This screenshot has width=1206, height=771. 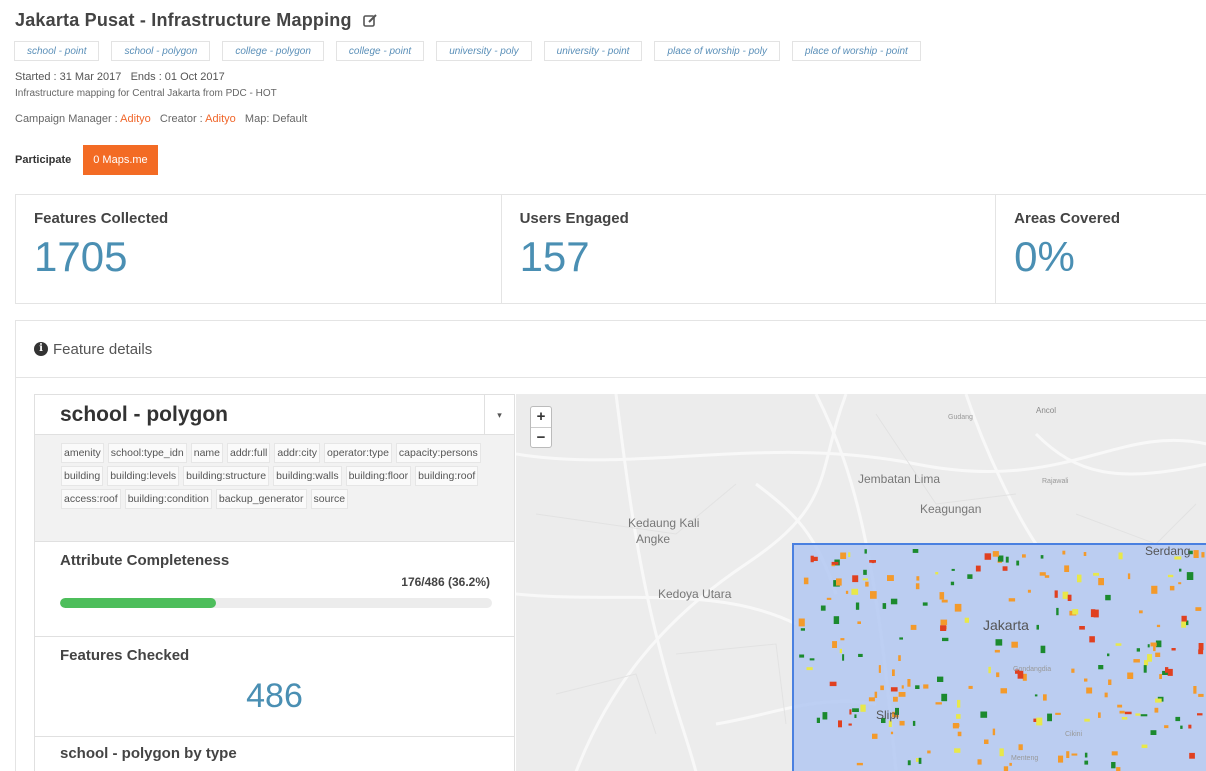 What do you see at coordinates (541, 417) in the screenshot?
I see `zoom-in-button: +` at bounding box center [541, 417].